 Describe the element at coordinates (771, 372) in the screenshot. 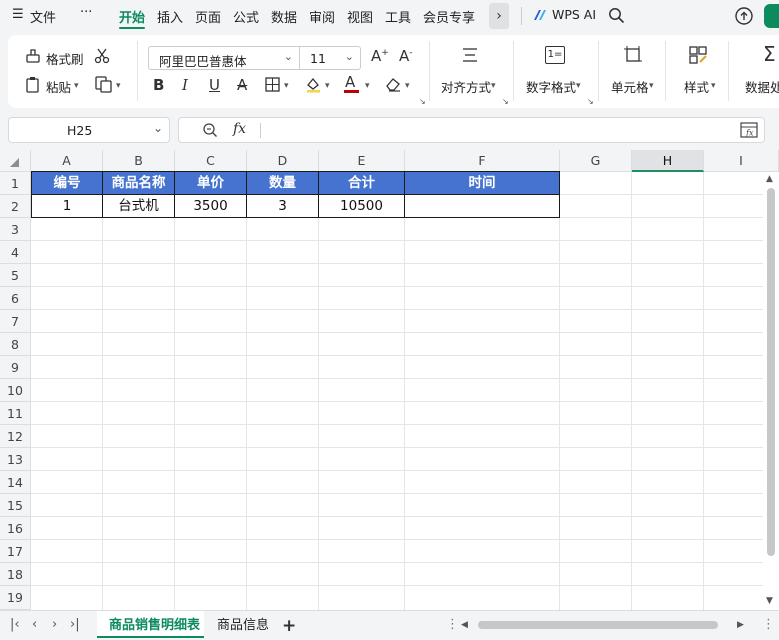

I see `vertical-scroll-thumb` at that location.